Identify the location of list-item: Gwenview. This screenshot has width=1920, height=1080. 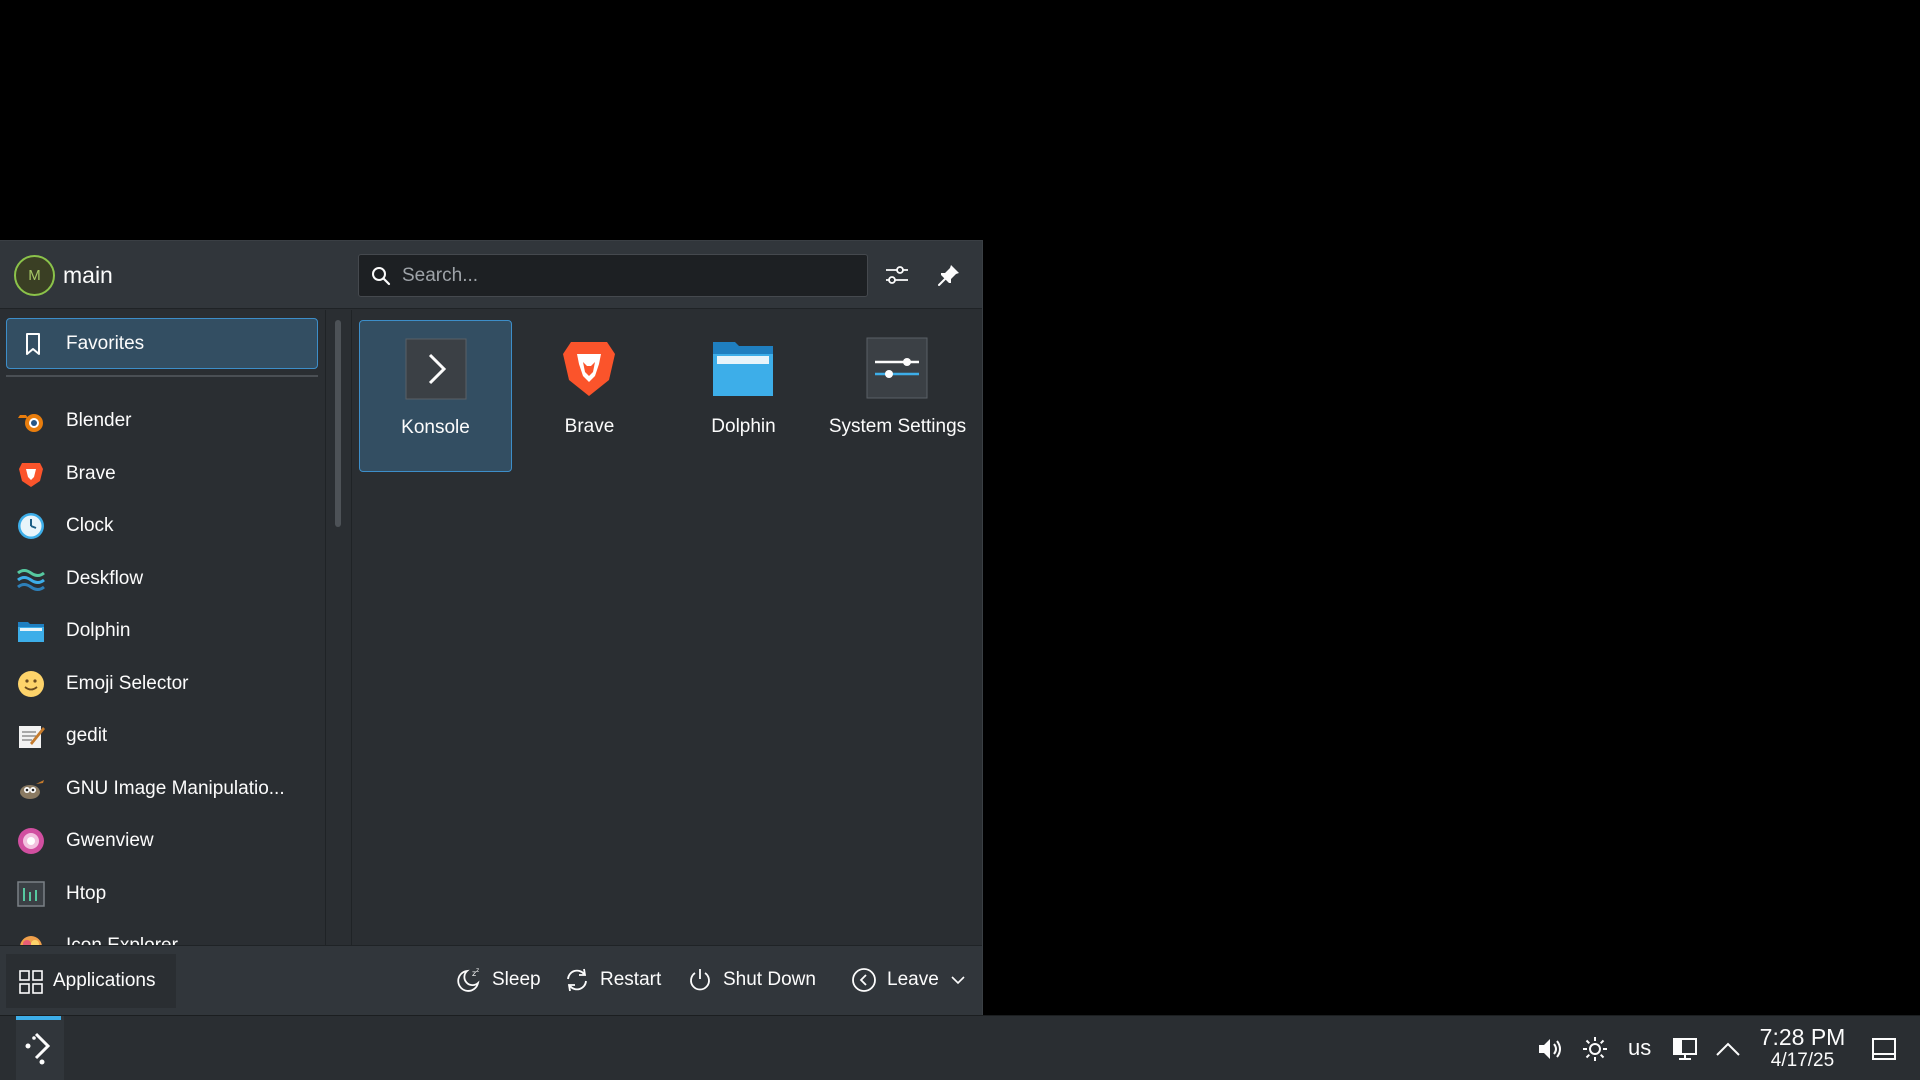
(162, 841).